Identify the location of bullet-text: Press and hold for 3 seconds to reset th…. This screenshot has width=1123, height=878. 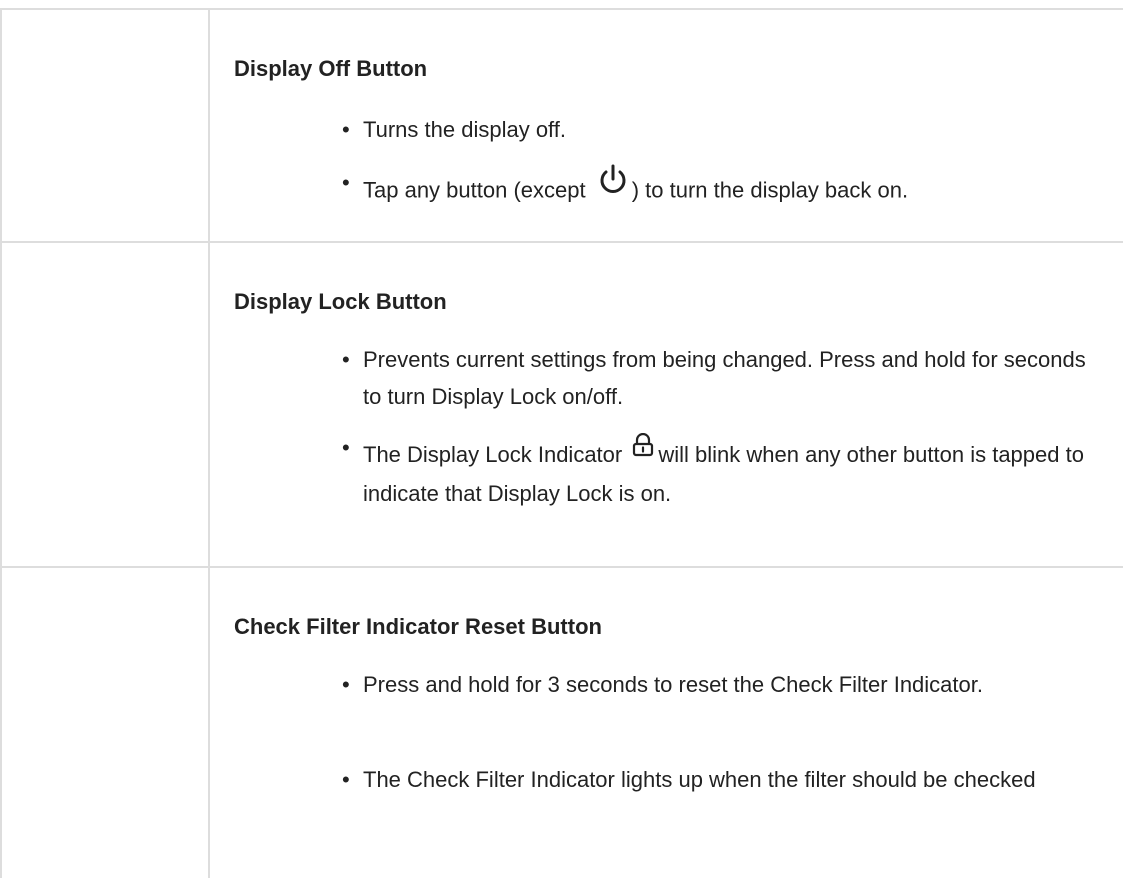
(673, 684).